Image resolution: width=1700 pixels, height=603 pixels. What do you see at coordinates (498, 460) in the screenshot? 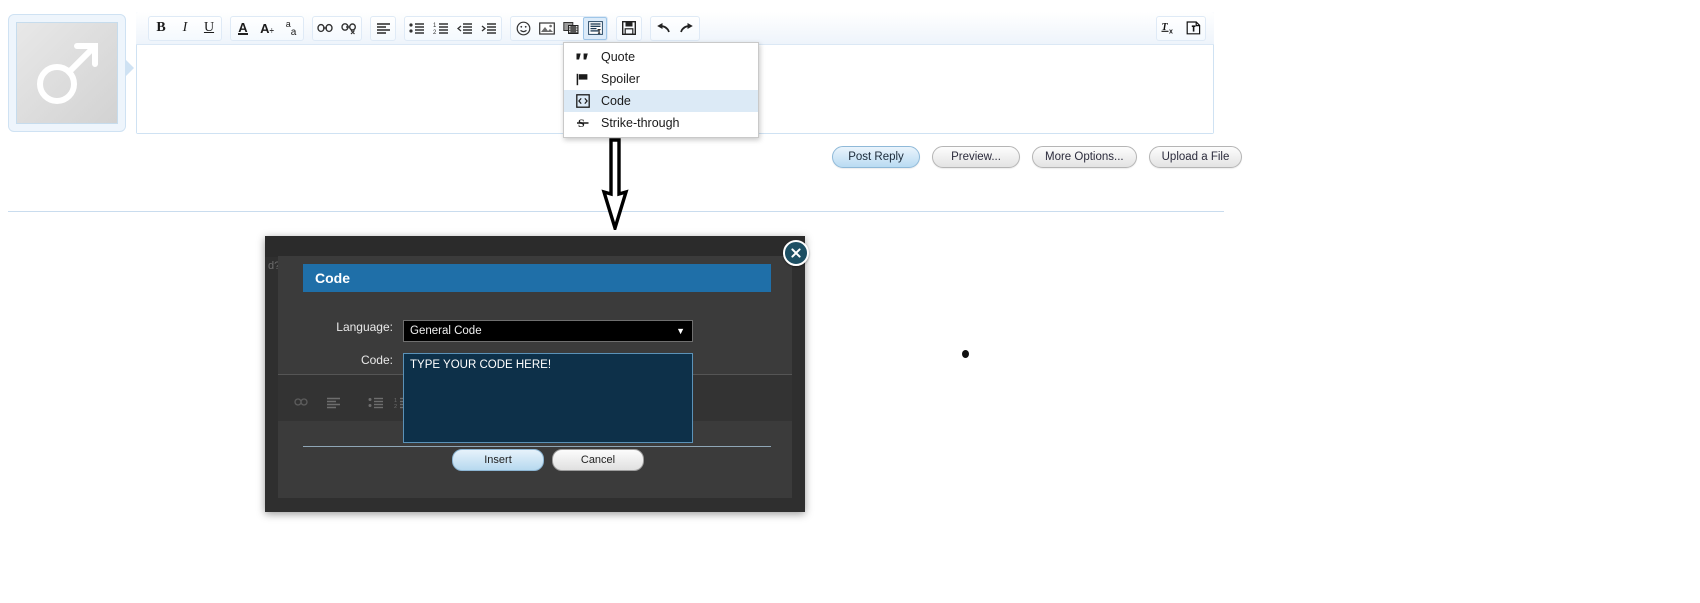
I see `insert-button: Insert` at bounding box center [498, 460].